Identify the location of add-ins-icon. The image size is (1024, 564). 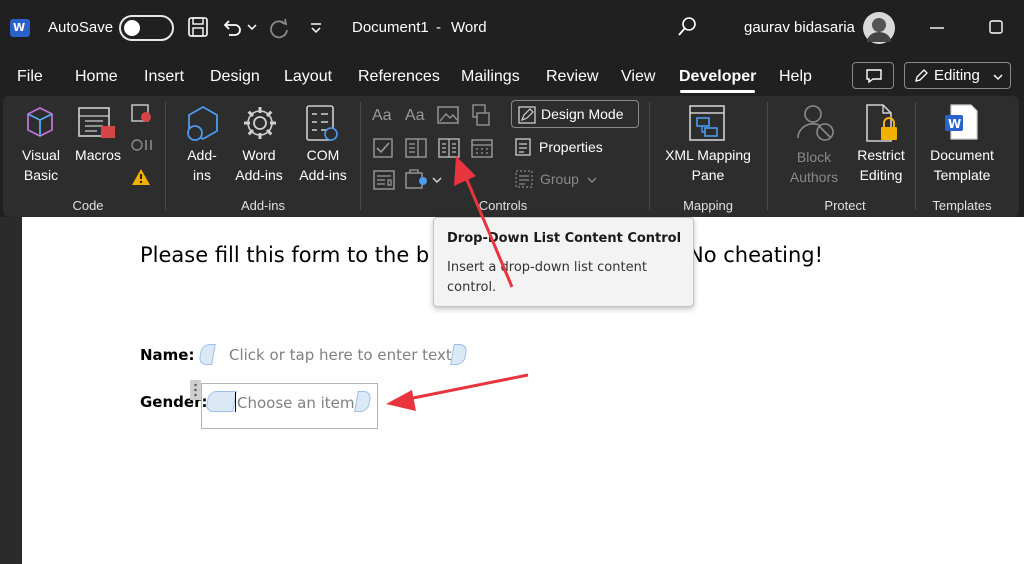
(202, 123).